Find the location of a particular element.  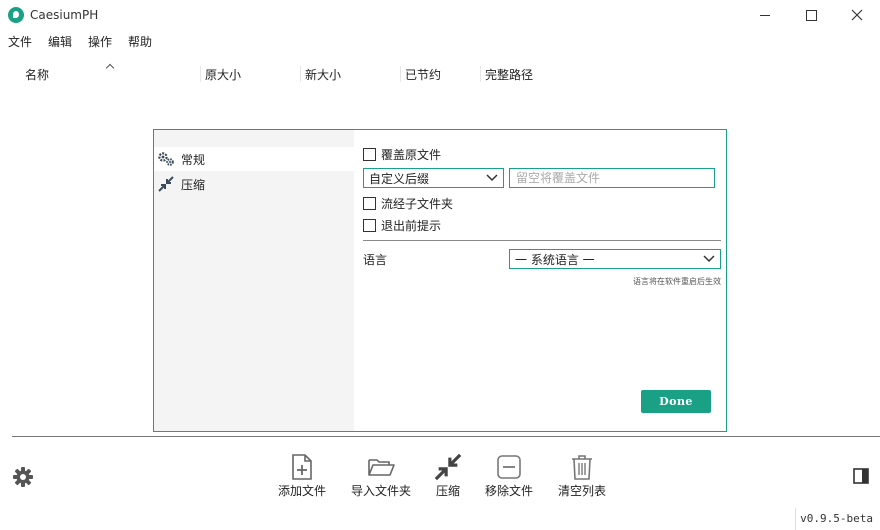

compress-button: 压缩 is located at coordinates (448, 475).